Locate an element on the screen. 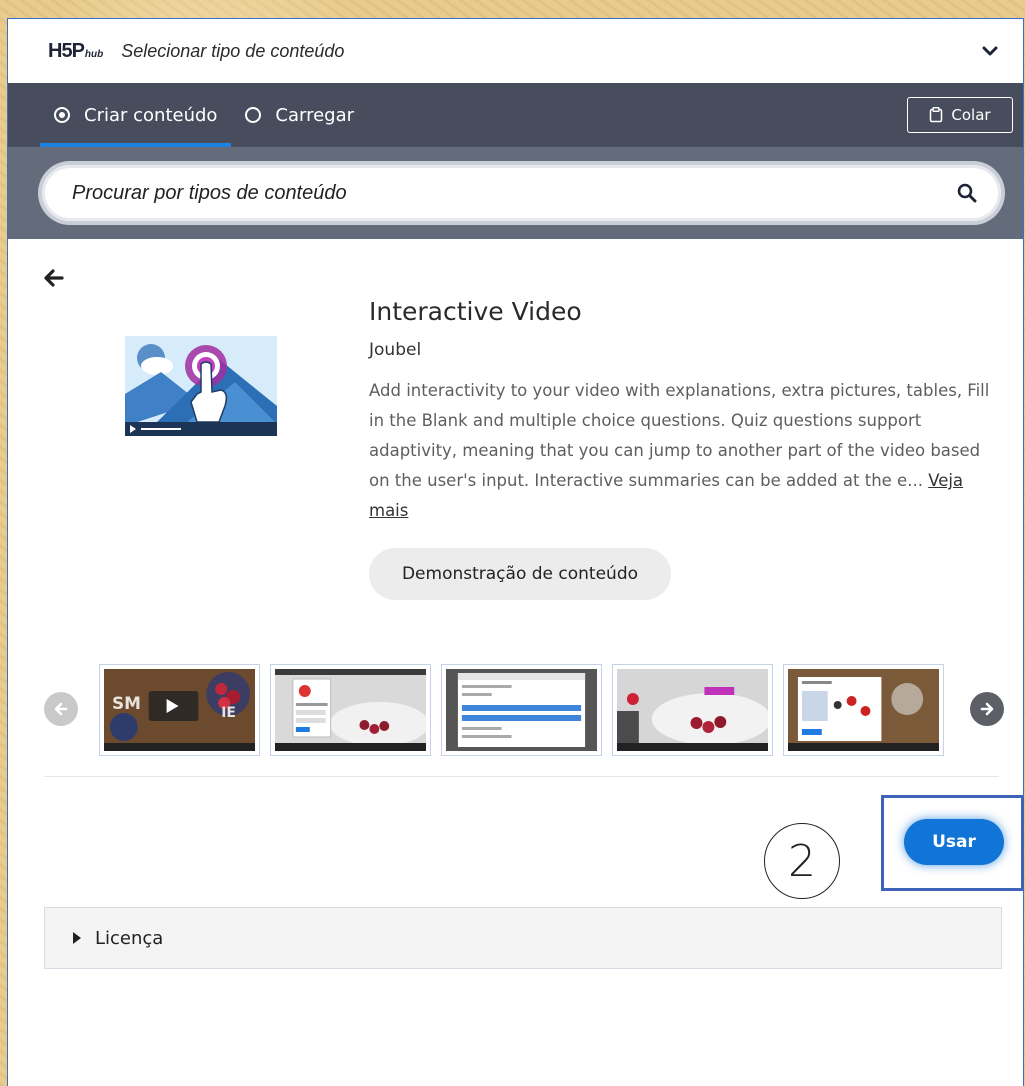  license-label: Licença is located at coordinates (129, 938).